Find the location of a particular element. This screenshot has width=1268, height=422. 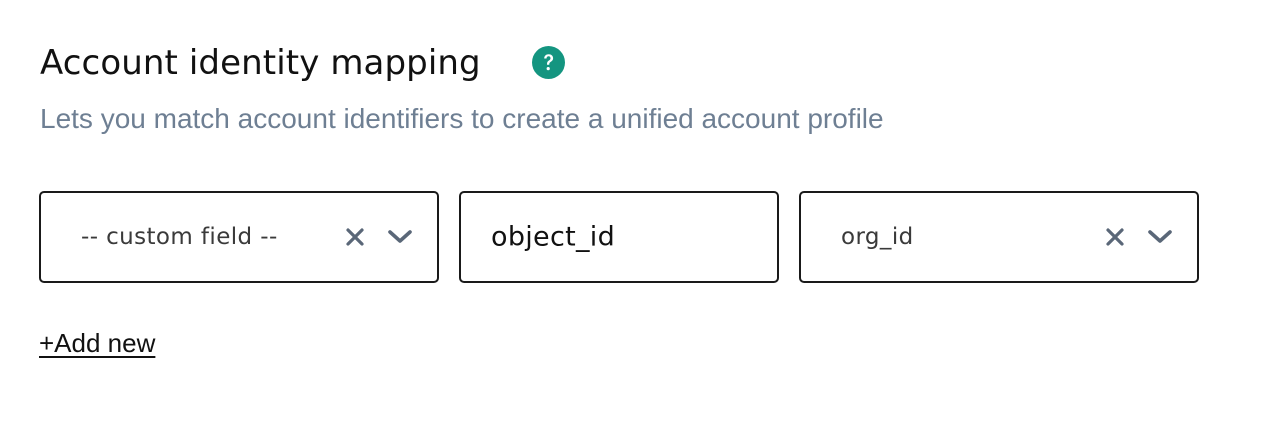

question-mark-glyph is located at coordinates (549, 62).